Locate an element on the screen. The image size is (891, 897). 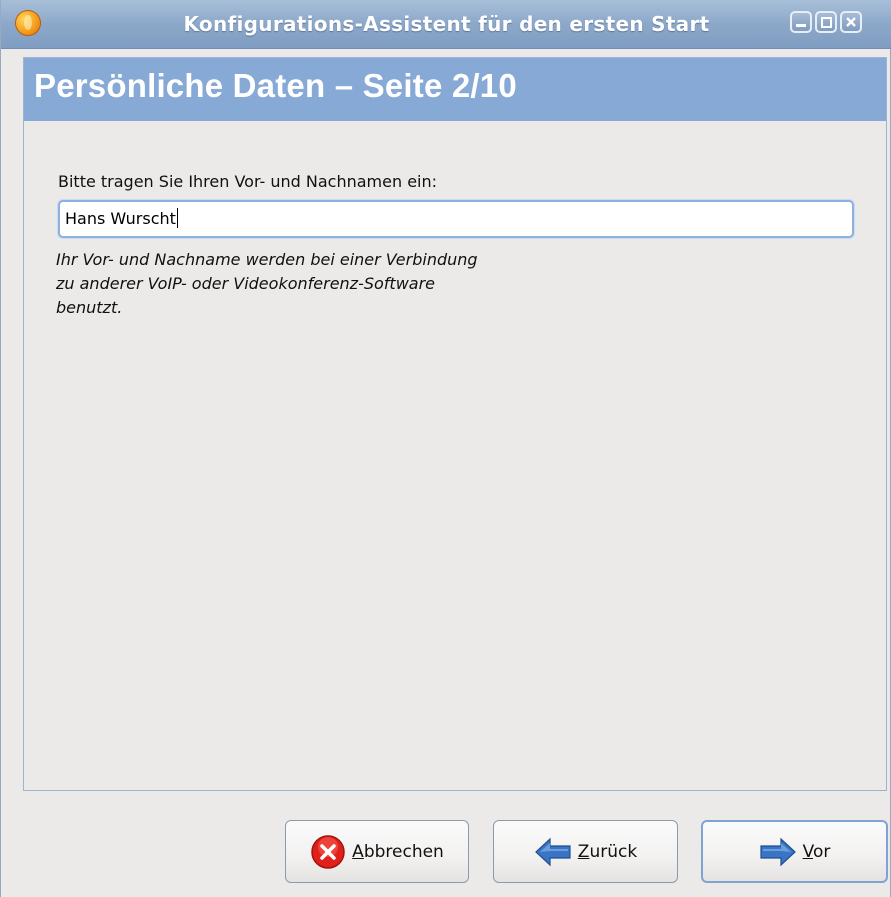
back-button-label: Zurück is located at coordinates (607, 851).